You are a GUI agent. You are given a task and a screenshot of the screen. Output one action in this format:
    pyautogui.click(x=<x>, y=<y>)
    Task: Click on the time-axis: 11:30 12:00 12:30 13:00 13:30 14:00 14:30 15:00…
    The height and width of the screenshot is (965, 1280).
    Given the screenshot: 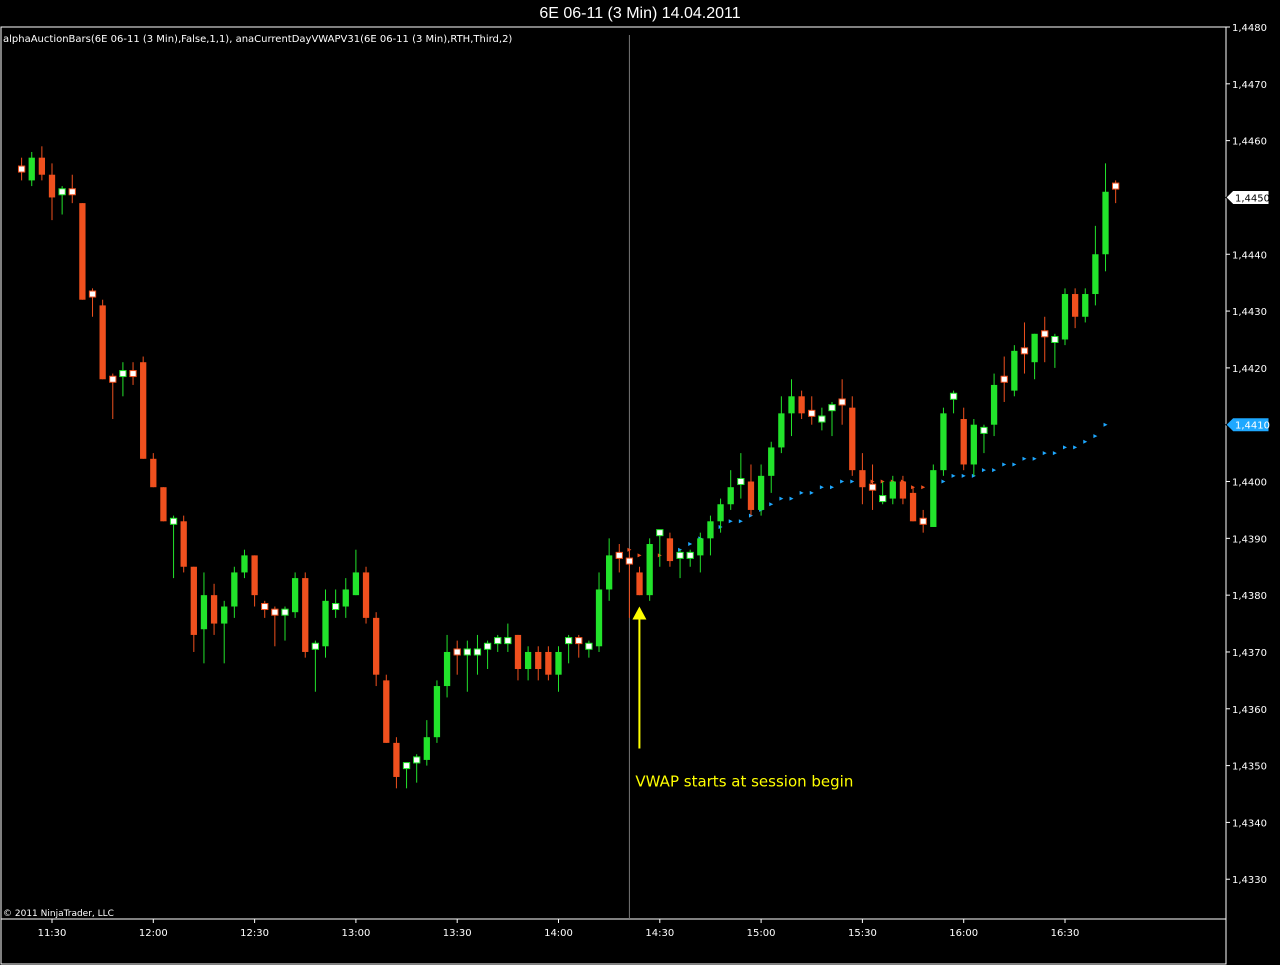 What is the action you would take?
    pyautogui.click(x=559, y=929)
    